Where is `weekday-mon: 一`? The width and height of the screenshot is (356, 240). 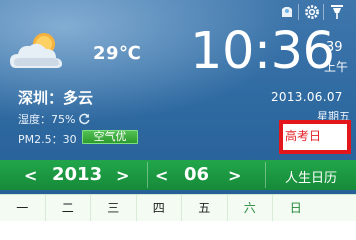
weekday-mon: 一 is located at coordinates (23, 208).